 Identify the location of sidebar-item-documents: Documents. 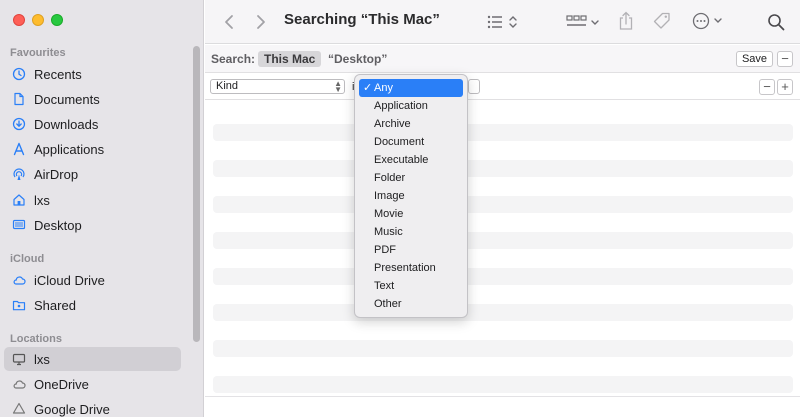
(92, 99).